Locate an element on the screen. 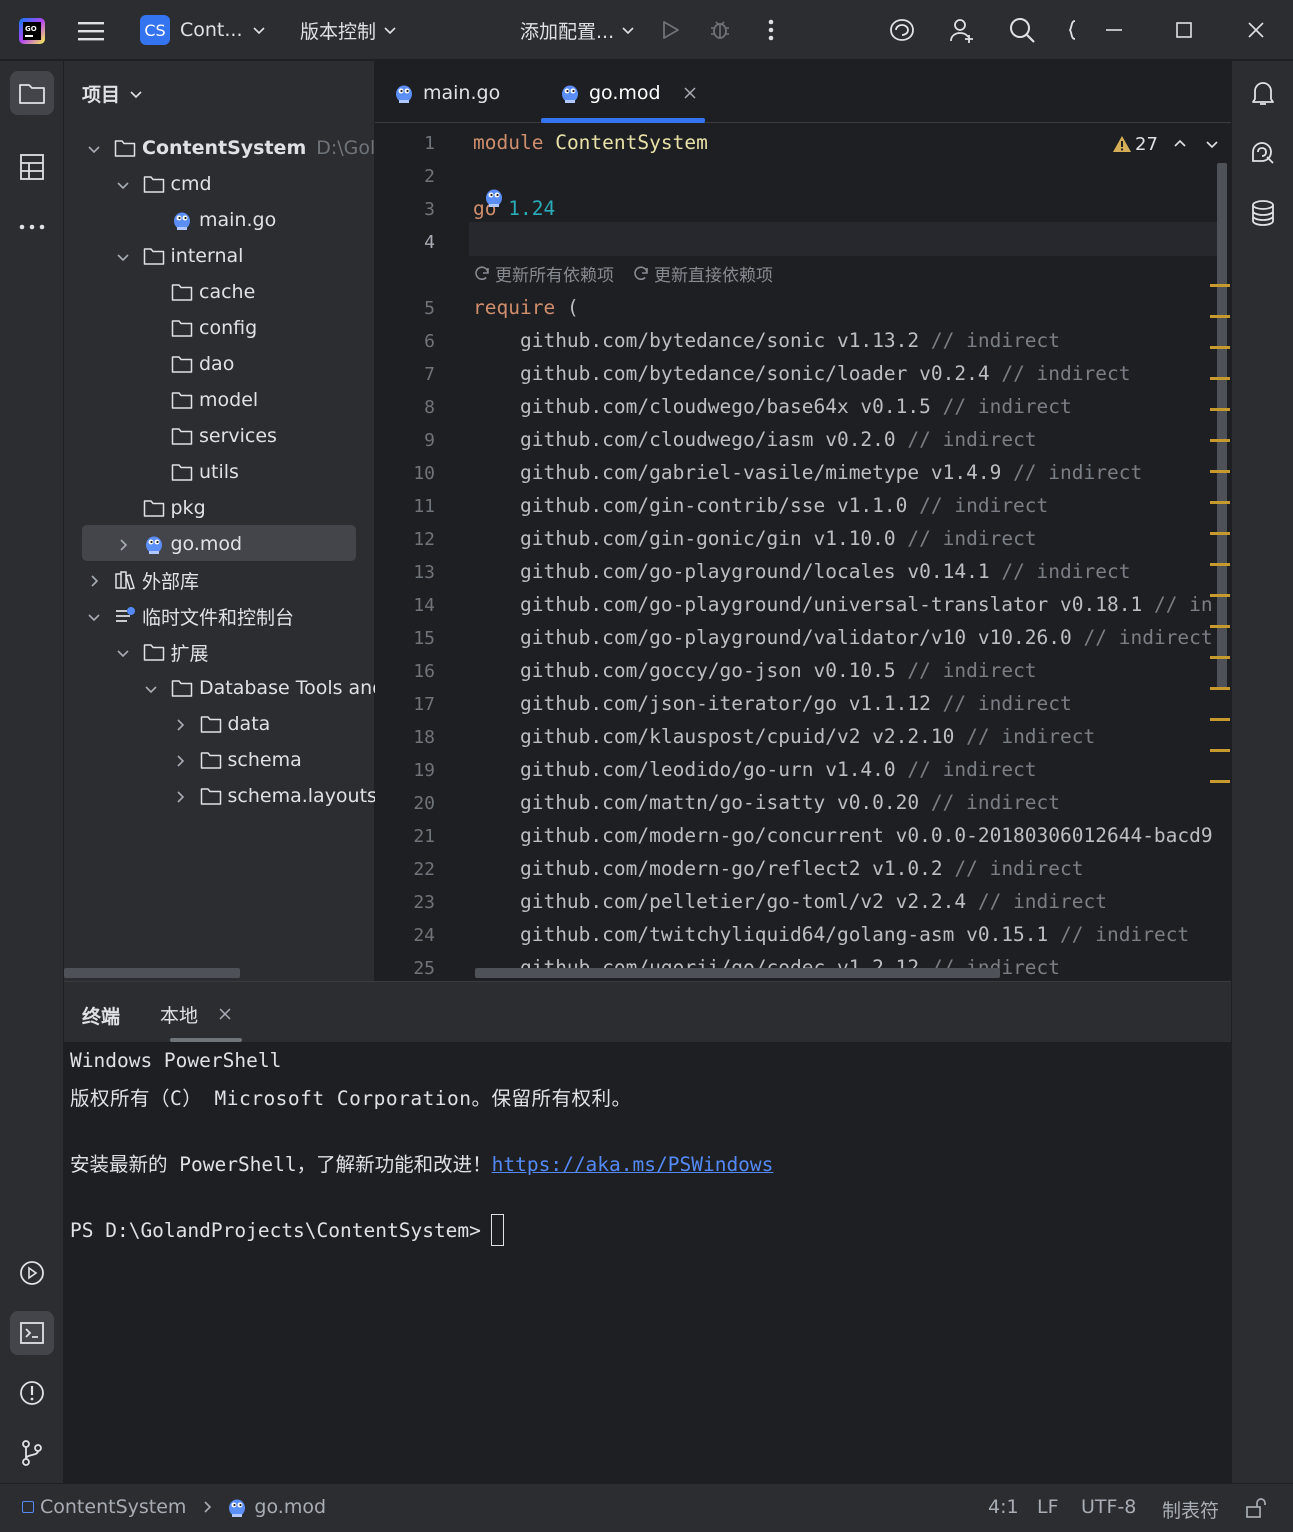 This screenshot has width=1293, height=1532. tab-main-go: main.go is located at coordinates (447, 93).